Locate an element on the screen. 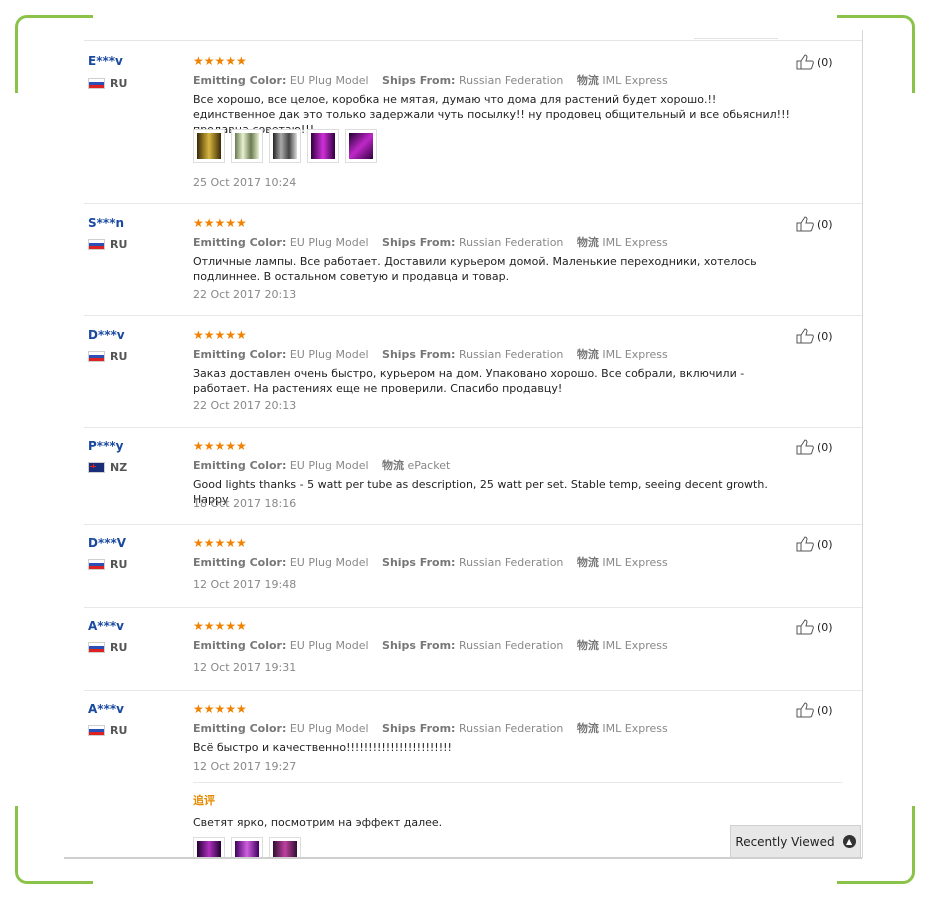 The height and width of the screenshot is (899, 930). reviewer-name: S***n is located at coordinates (106, 223).